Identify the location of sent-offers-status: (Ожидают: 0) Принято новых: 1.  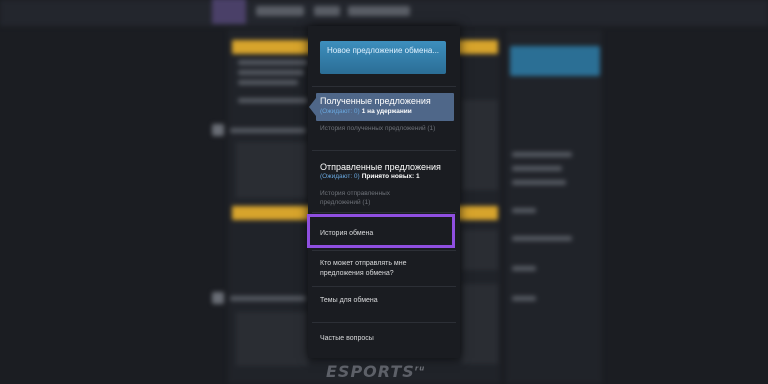
(370, 176).